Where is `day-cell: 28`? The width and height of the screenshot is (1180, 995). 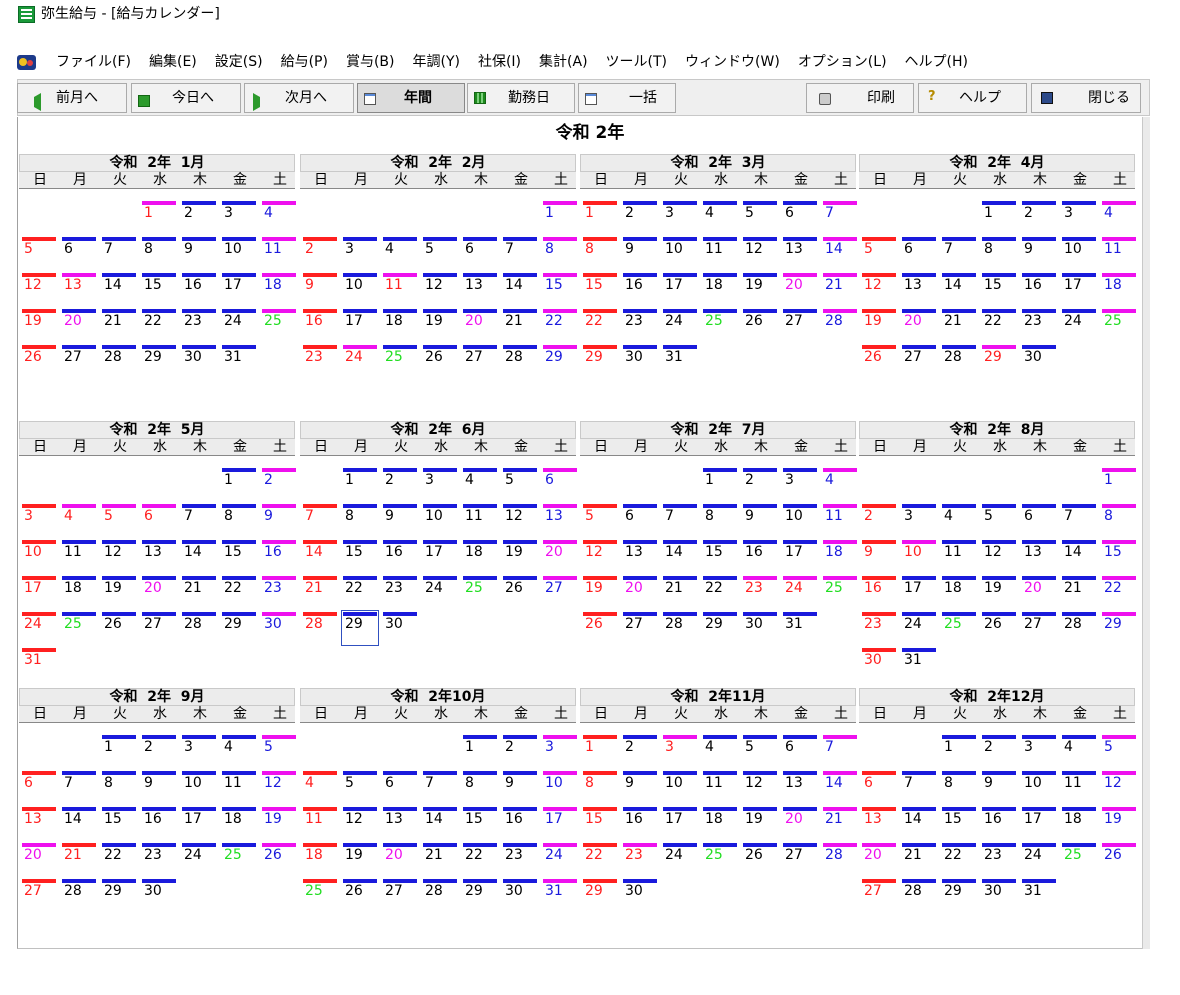 day-cell: 28 is located at coordinates (959, 362).